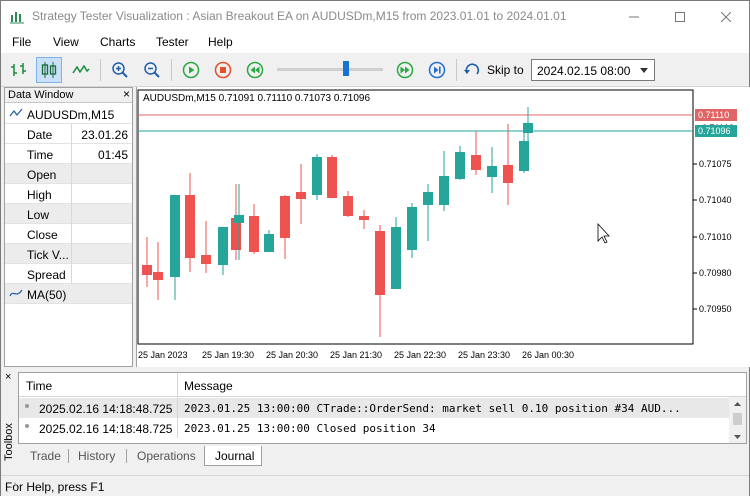 Image resolution: width=750 pixels, height=496 pixels. I want to click on time-label: 26 Jan 00:30, so click(548, 355).